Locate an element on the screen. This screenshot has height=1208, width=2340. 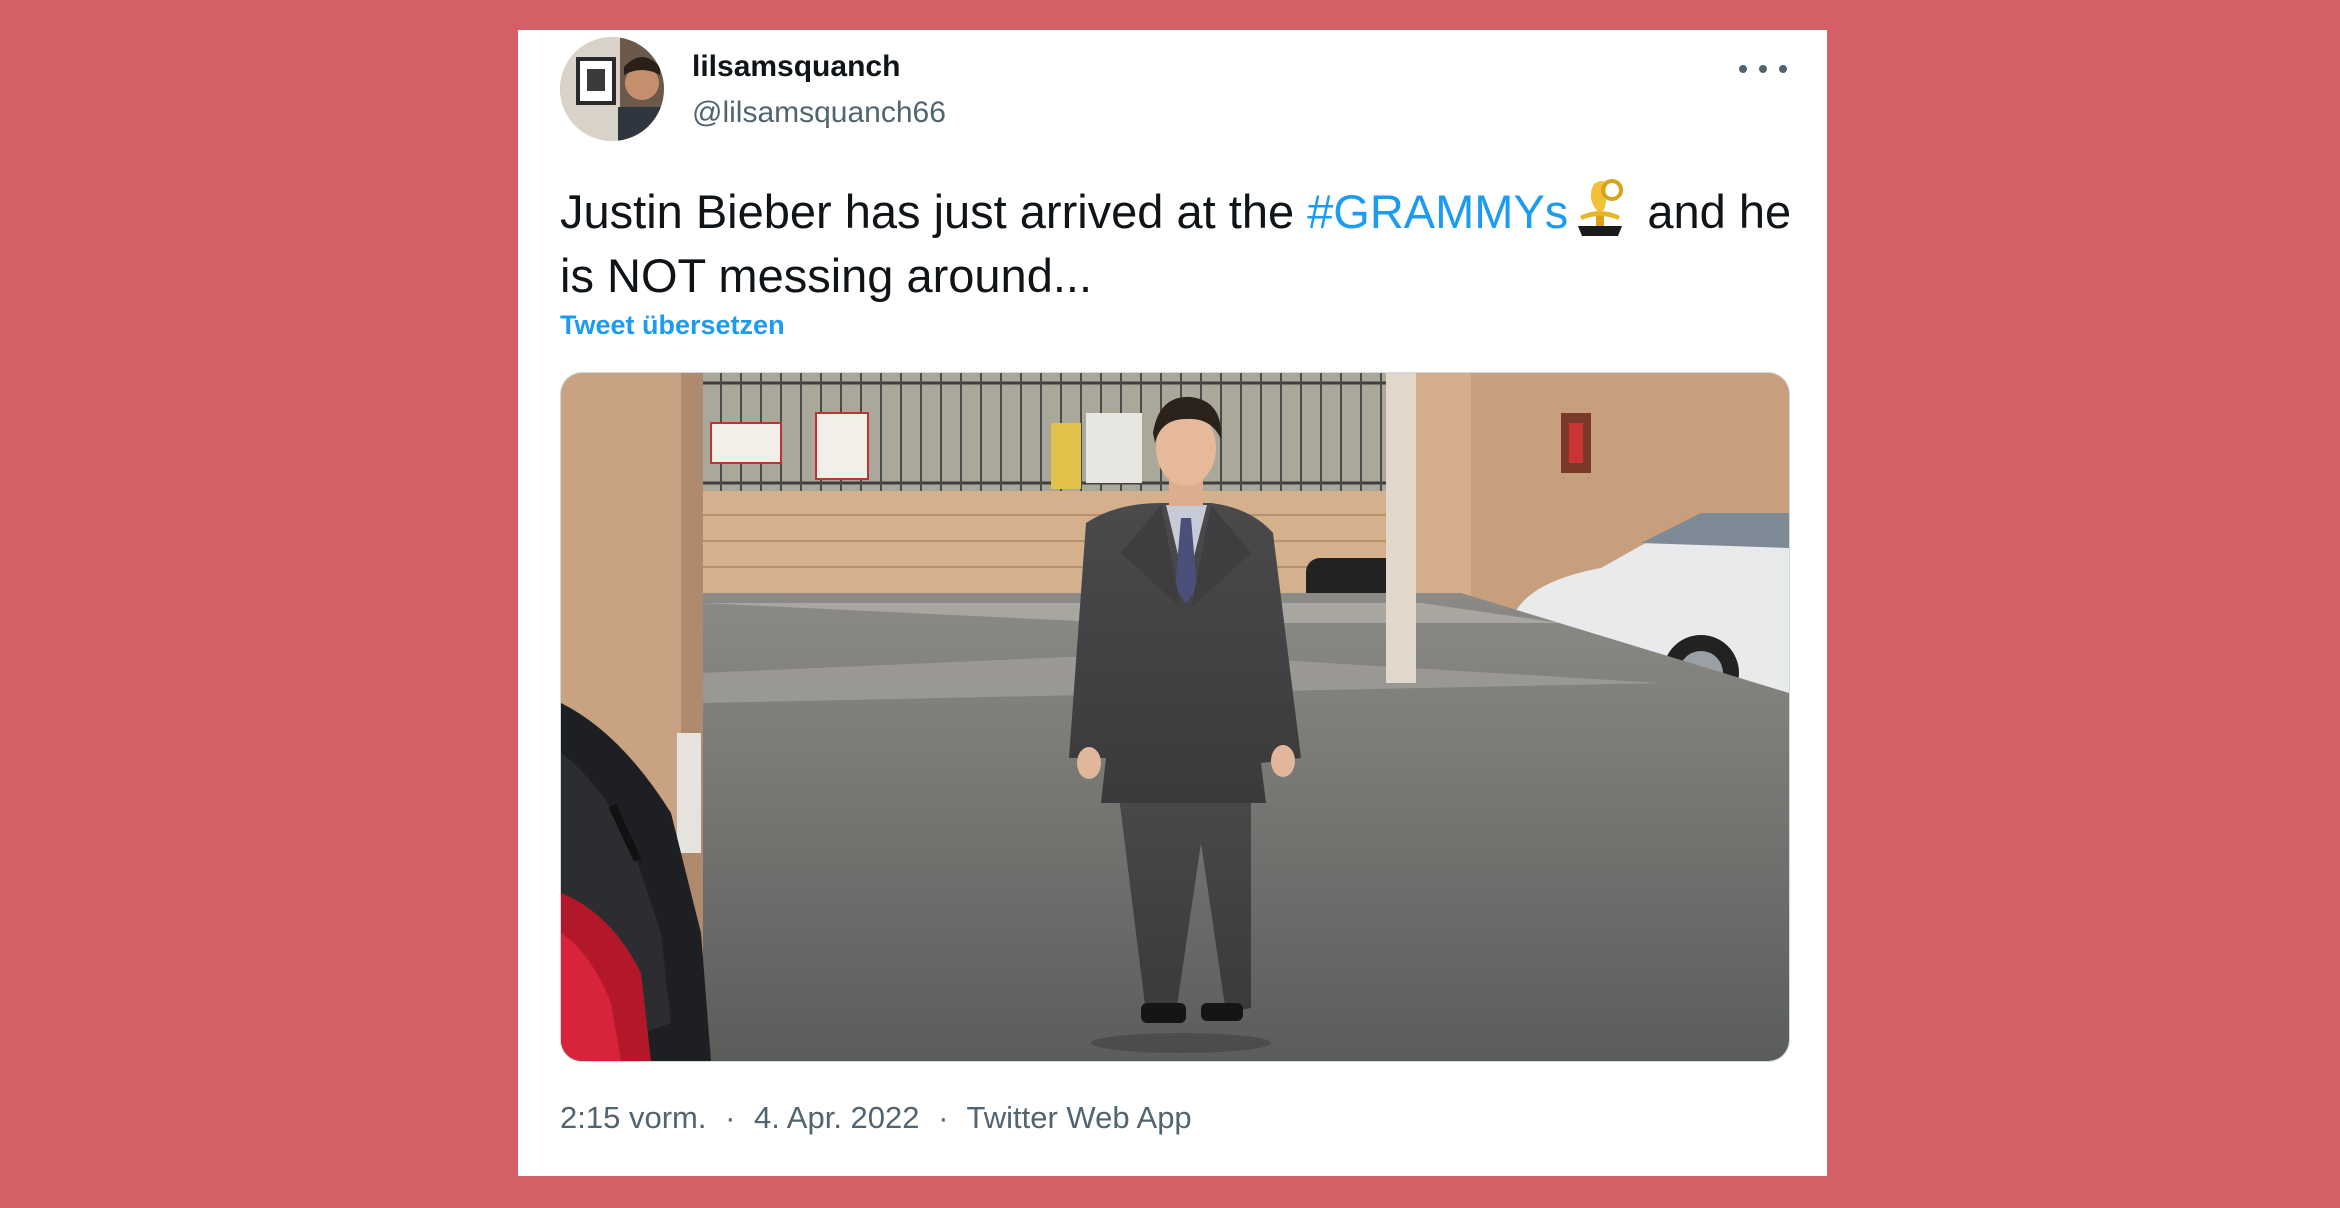
grammy-trophy-icon is located at coordinates (1600, 208).